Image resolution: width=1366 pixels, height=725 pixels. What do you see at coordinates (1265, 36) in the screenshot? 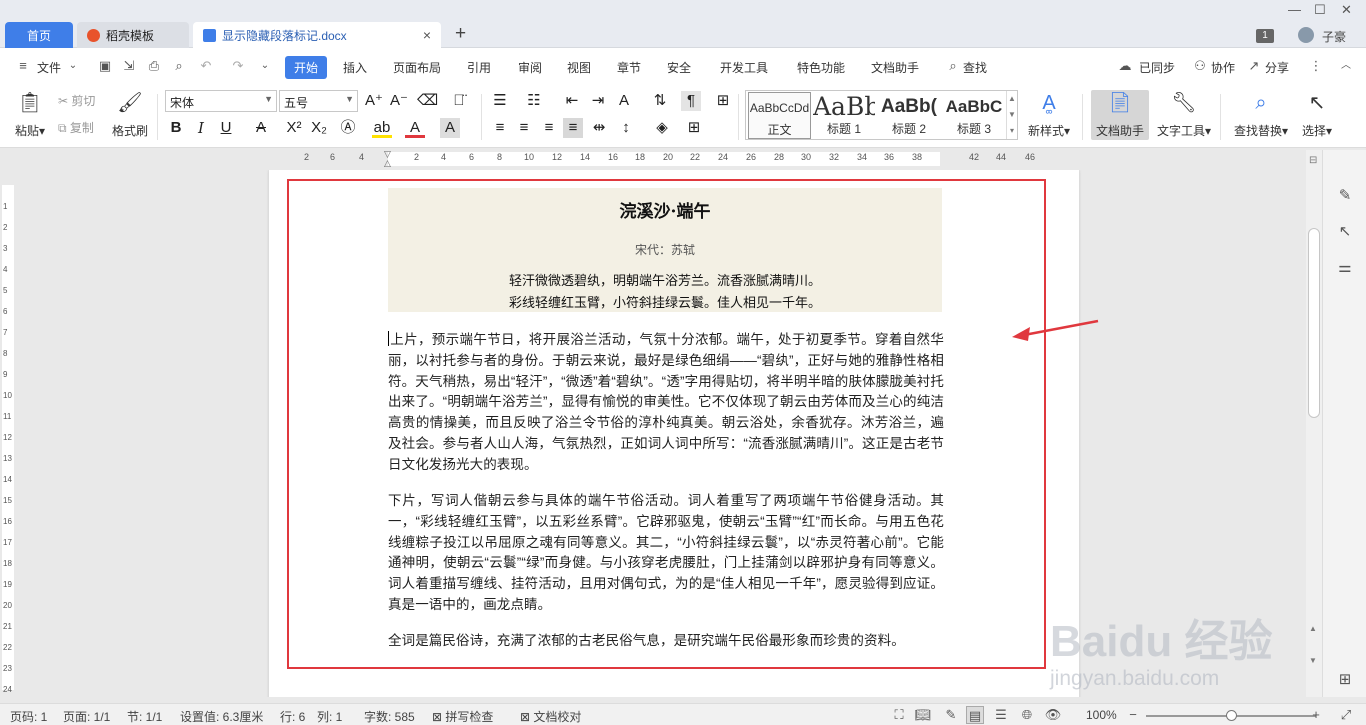
I see `page-count-badge: 1` at bounding box center [1265, 36].